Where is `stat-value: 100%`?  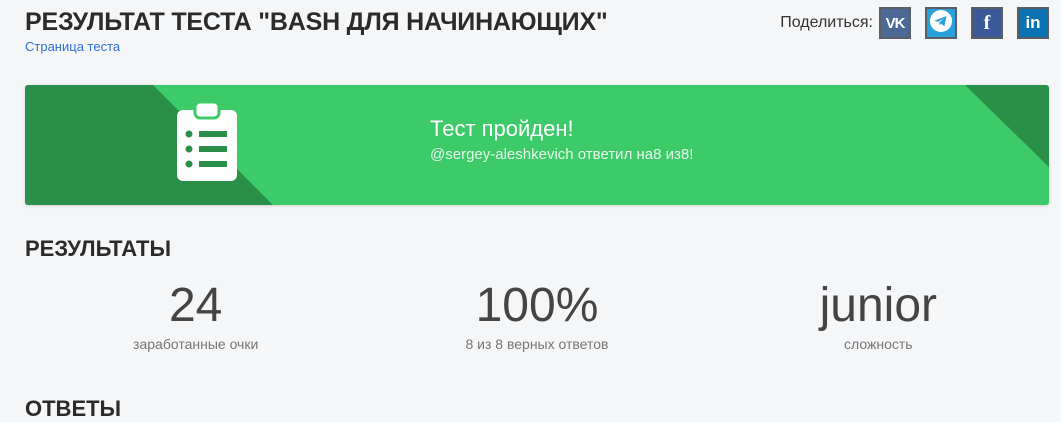
stat-value: 100% is located at coordinates (537, 305).